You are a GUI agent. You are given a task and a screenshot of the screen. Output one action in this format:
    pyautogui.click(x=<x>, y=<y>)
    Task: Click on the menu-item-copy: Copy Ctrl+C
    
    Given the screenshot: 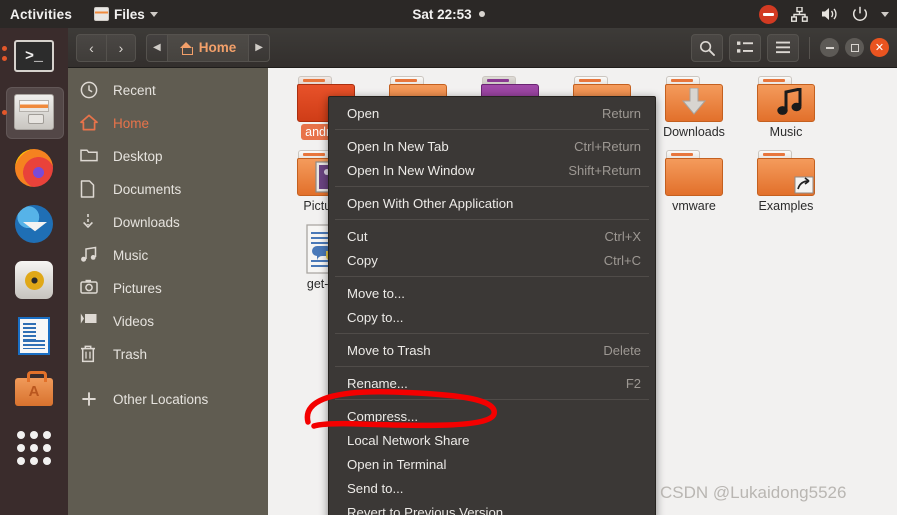 What is the action you would take?
    pyautogui.click(x=492, y=260)
    